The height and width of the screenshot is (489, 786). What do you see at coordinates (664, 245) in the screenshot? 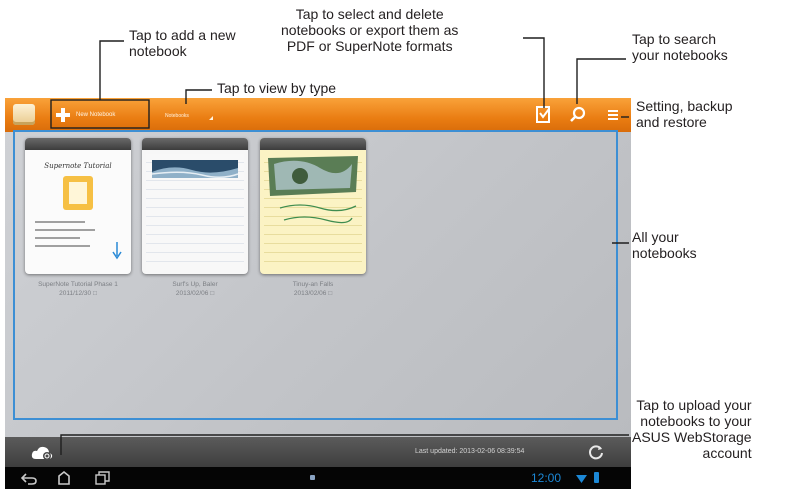
I see `callout-all-notebooks: All your notebooks` at bounding box center [664, 245].